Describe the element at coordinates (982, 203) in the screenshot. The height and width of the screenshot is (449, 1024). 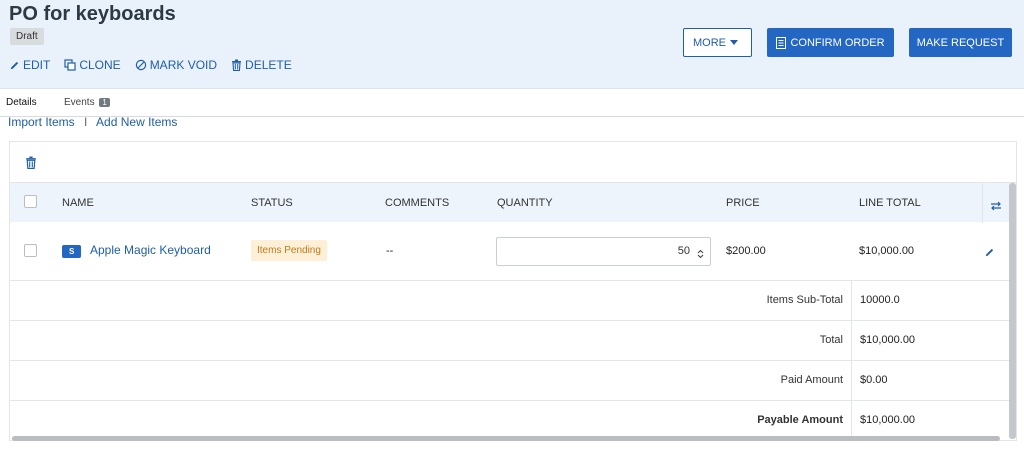
I see `column-divider` at that location.